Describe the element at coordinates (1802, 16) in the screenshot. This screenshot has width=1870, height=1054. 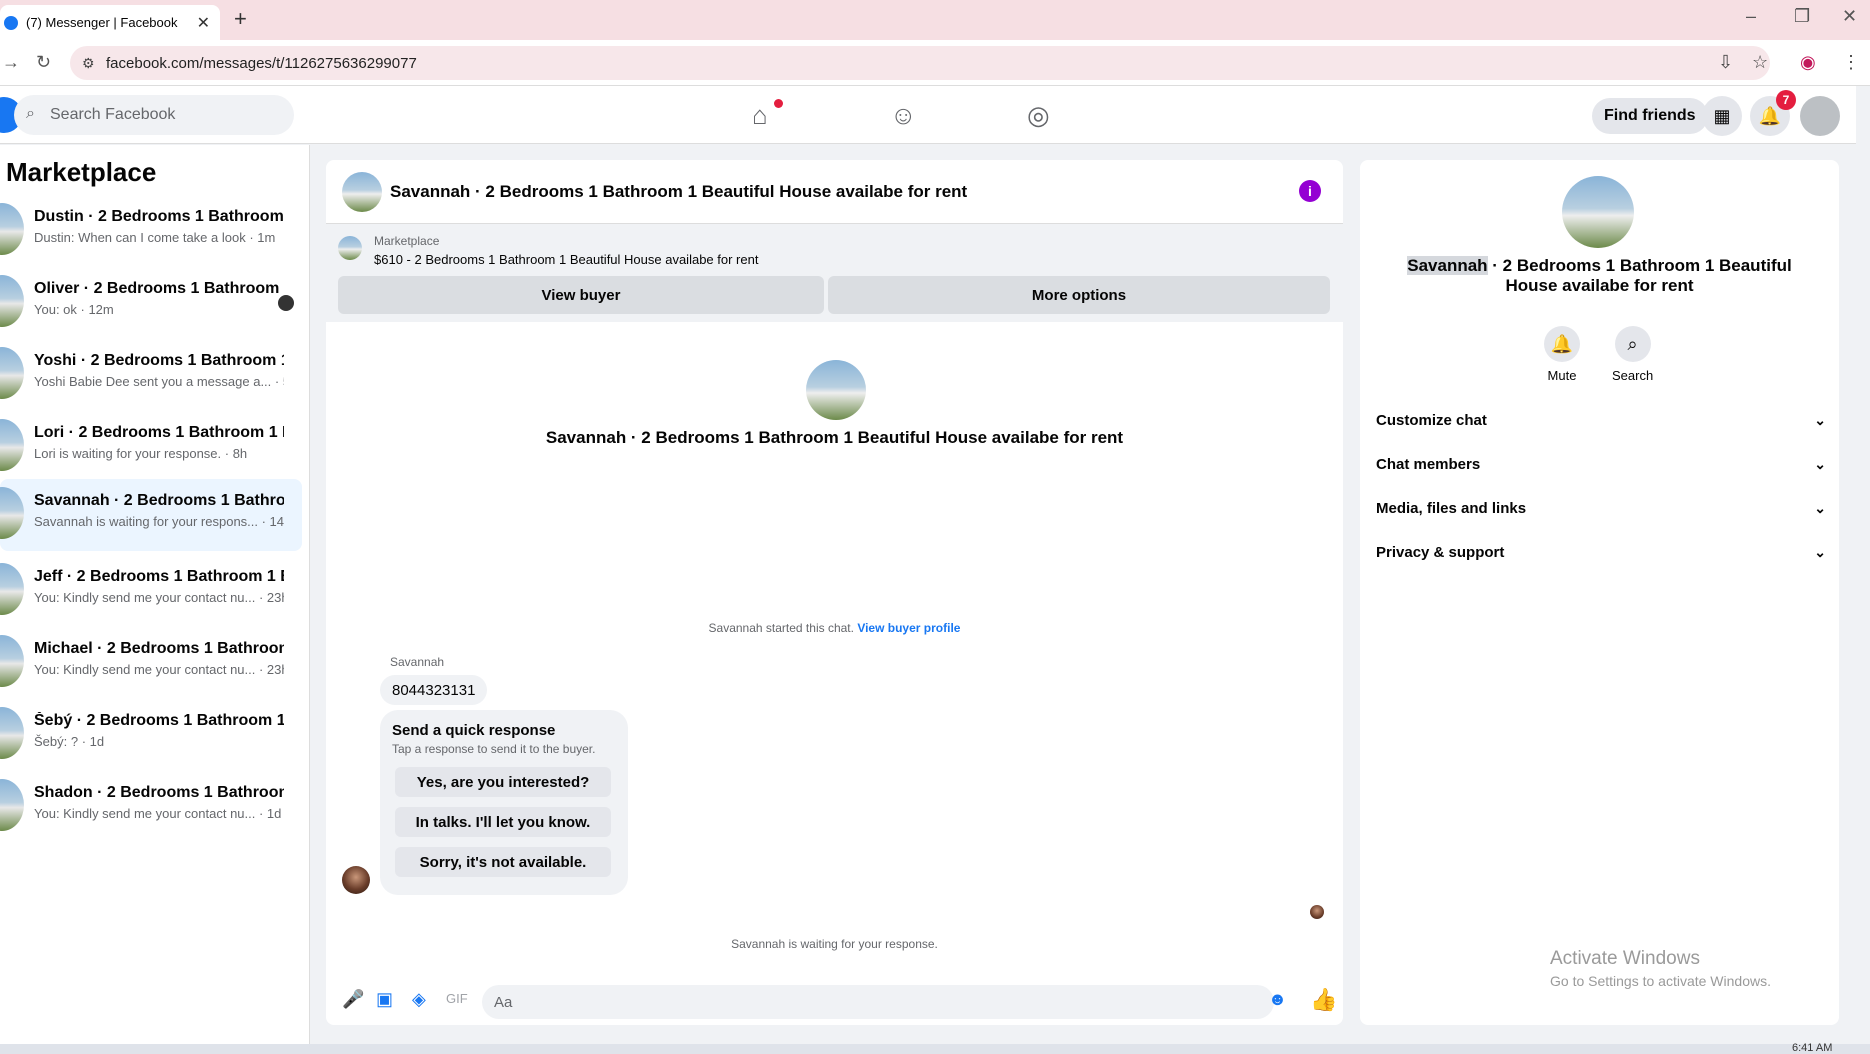
I see `restore-icon: ❐` at that location.